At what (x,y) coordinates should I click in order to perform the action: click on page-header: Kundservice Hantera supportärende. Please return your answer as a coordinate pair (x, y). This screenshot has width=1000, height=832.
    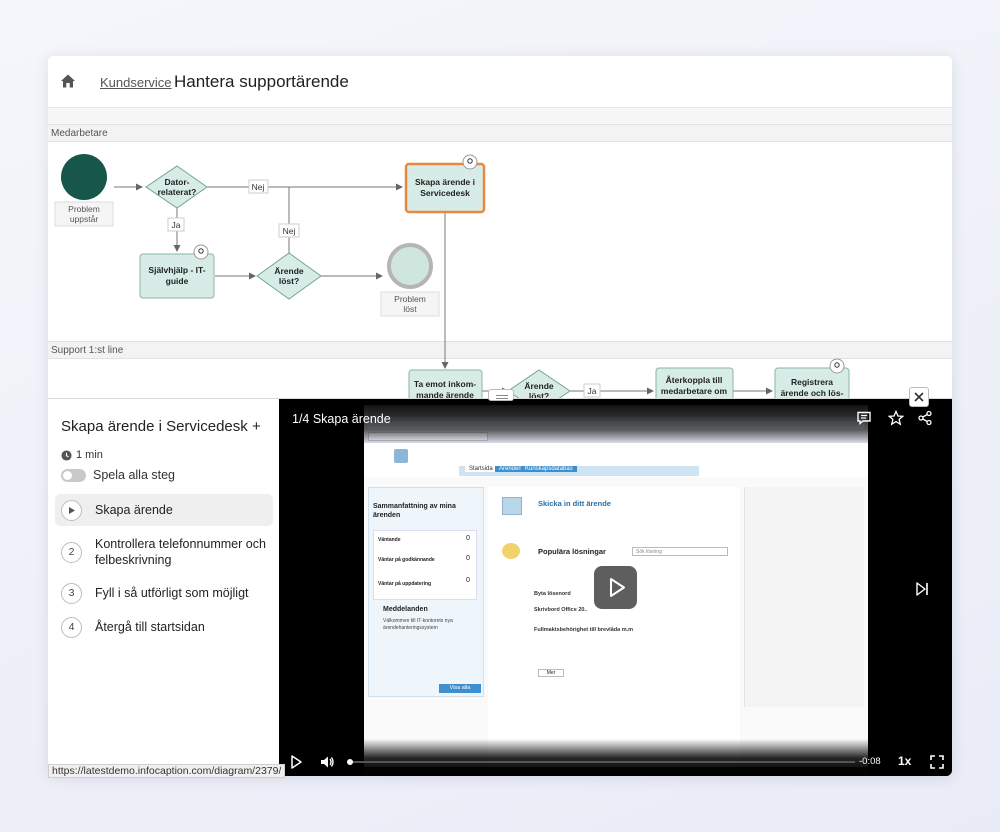
    Looking at the image, I should click on (500, 82).